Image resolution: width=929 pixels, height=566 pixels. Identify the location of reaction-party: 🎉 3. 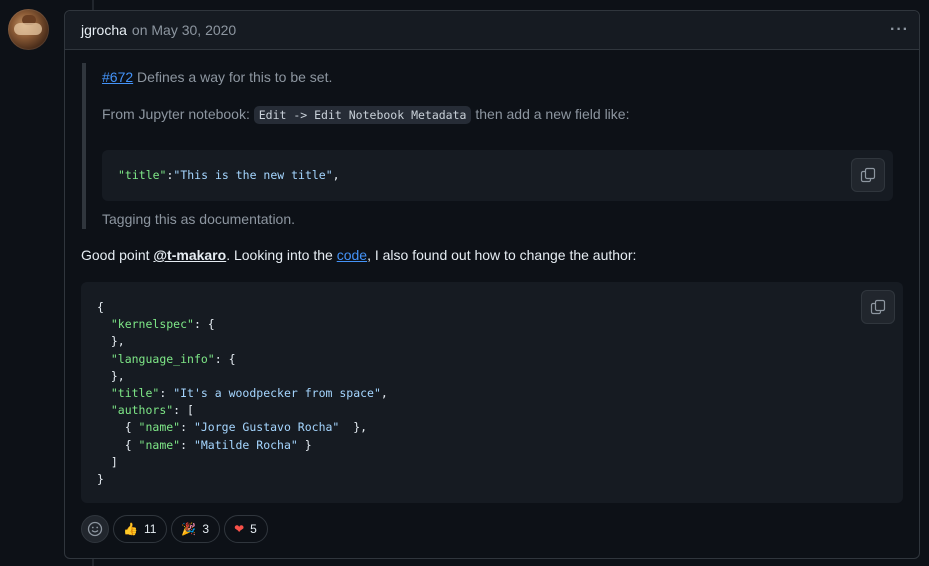
(196, 529).